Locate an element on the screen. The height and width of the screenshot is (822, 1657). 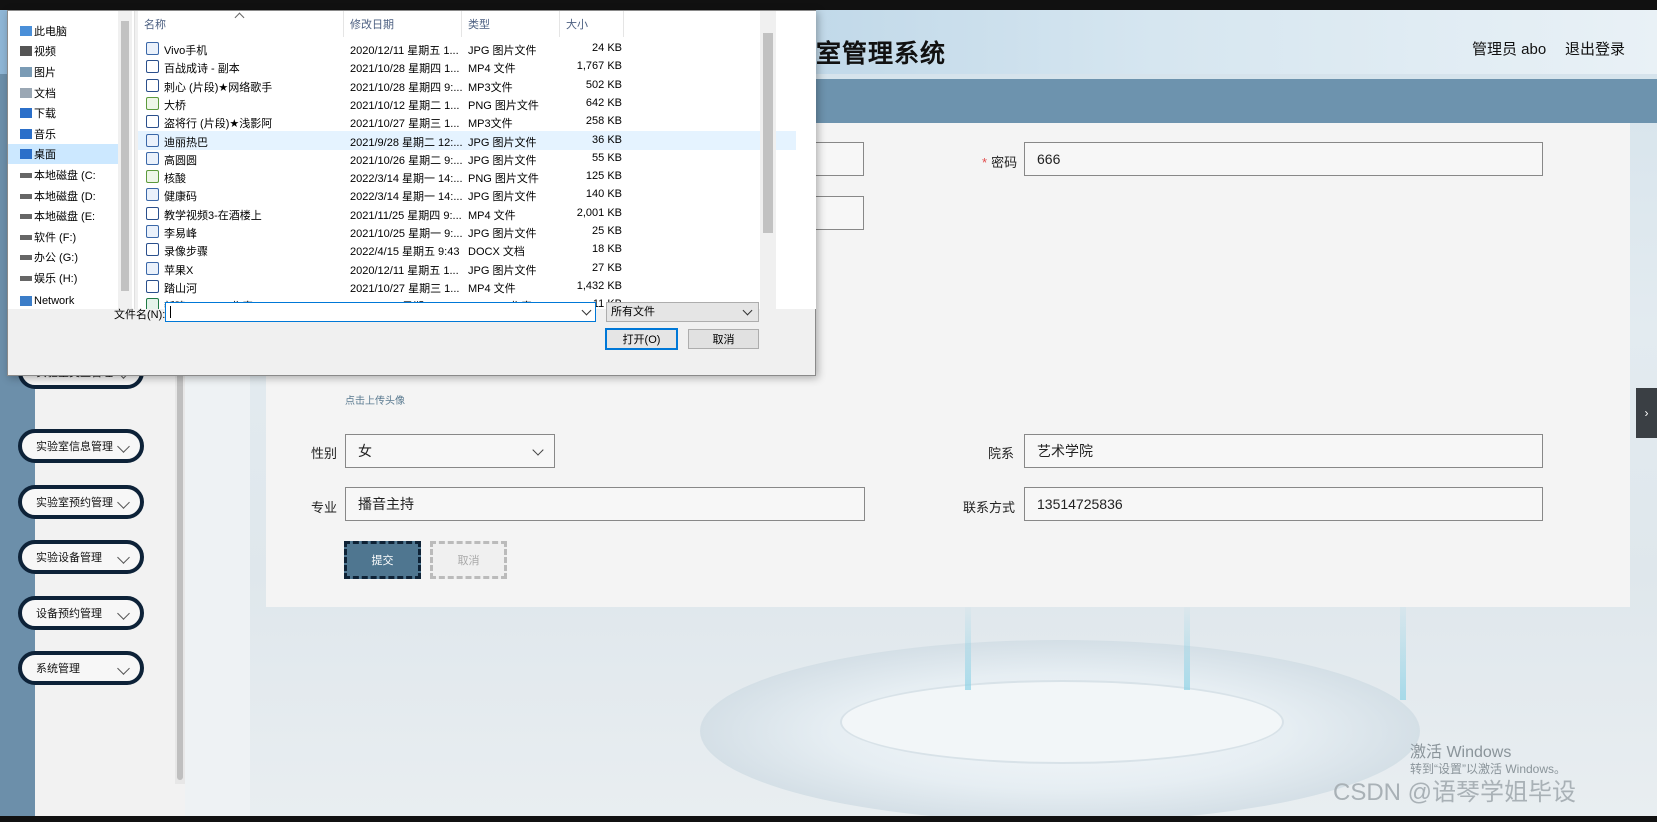
file-row: 核酸 2022/3/14 星期一 14:... PNG 图片文件 125 KB is located at coordinates (467, 176).